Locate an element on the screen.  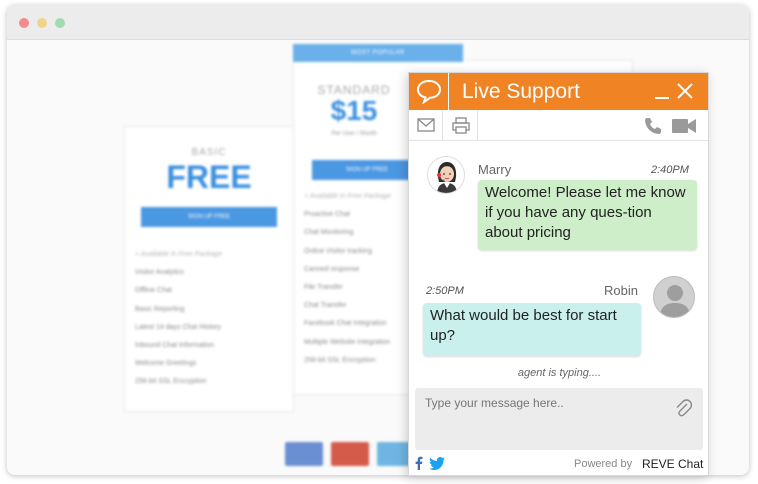
print-transcript-button is located at coordinates (461, 125).